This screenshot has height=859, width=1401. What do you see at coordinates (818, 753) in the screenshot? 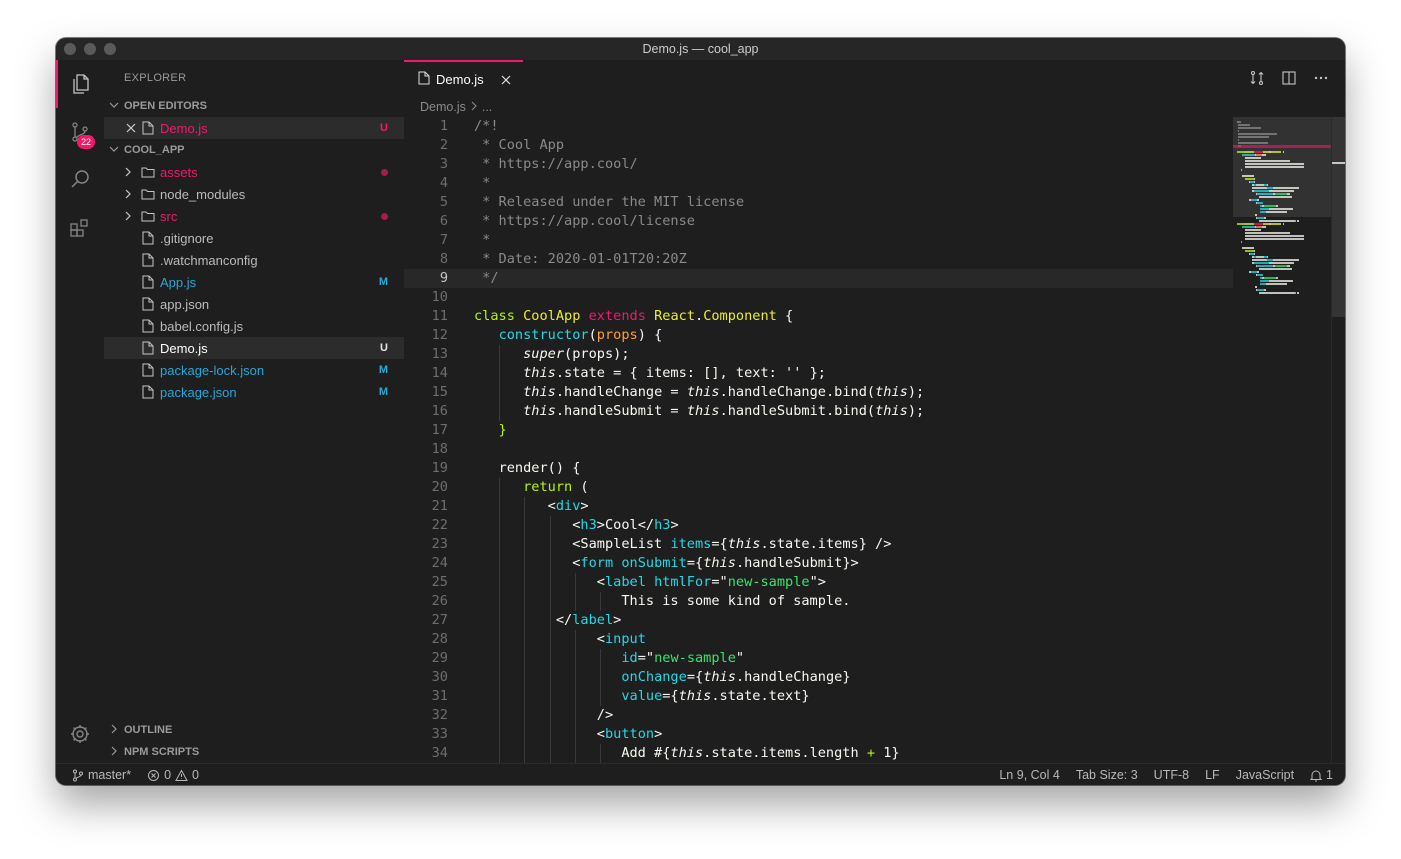
I see `code-line: 34 Add #{this.state.items.length + 1}` at bounding box center [818, 753].